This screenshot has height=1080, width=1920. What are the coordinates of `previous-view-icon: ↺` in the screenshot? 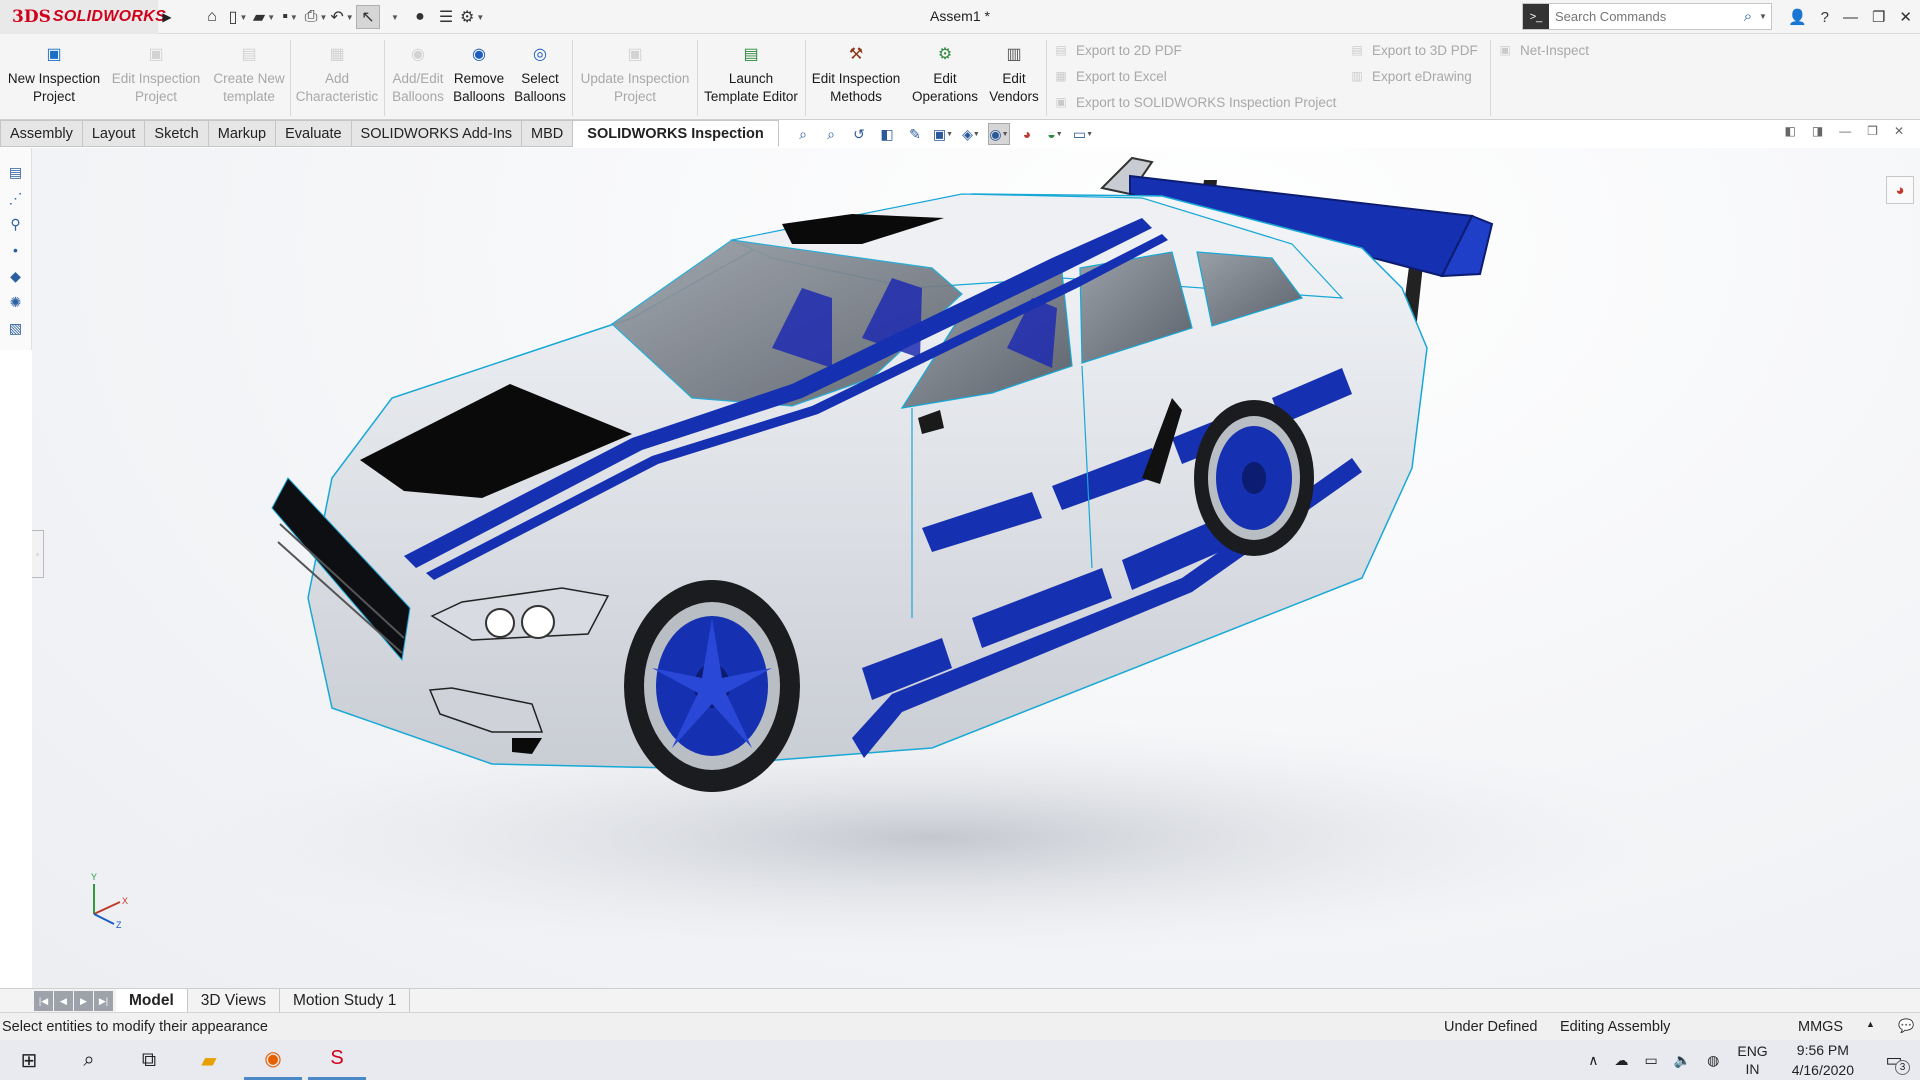 It's located at (859, 134).